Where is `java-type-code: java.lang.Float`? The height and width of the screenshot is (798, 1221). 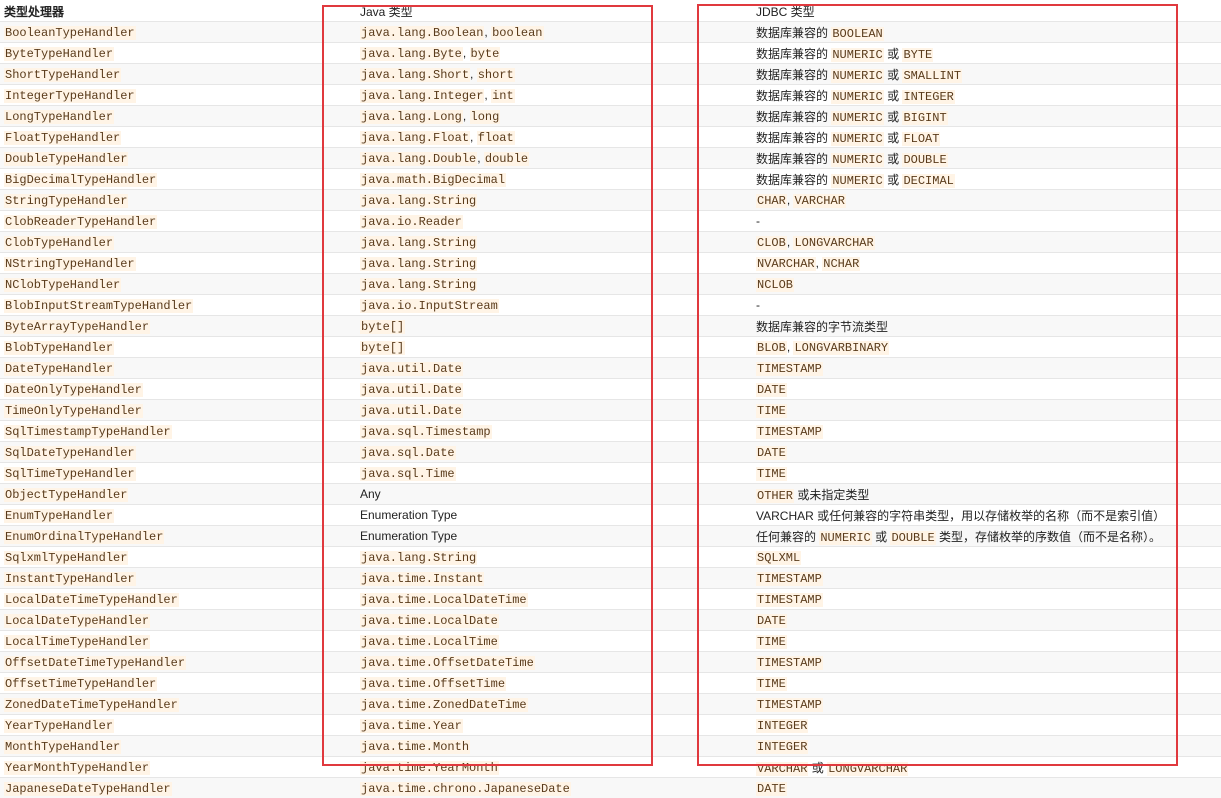 java-type-code: java.lang.Float is located at coordinates (415, 138).